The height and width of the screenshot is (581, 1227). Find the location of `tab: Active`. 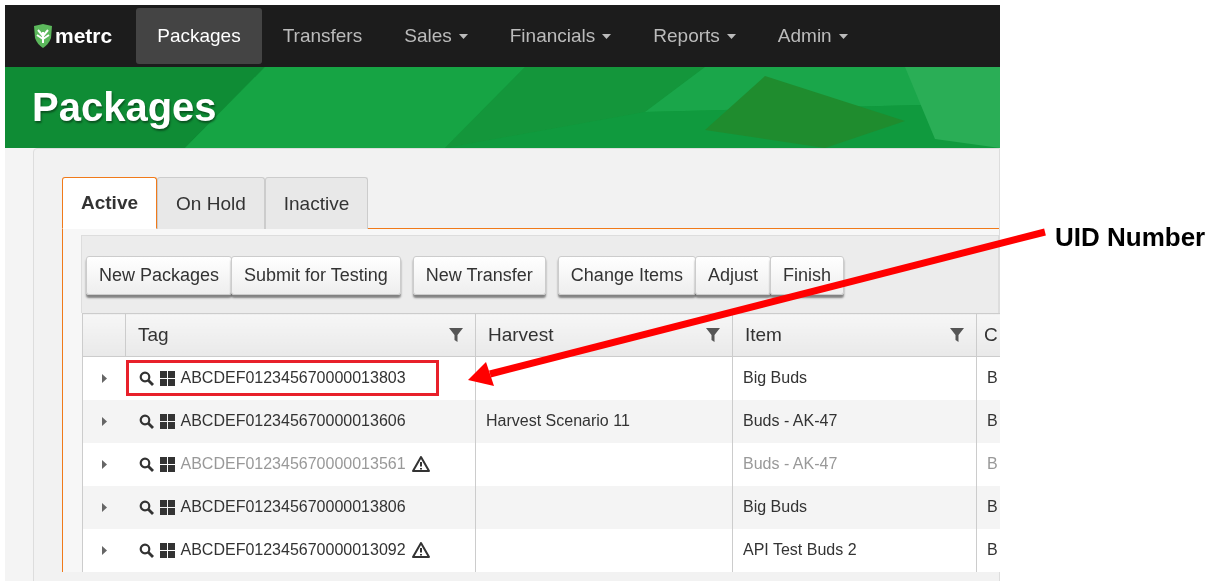

tab: Active is located at coordinates (110, 203).